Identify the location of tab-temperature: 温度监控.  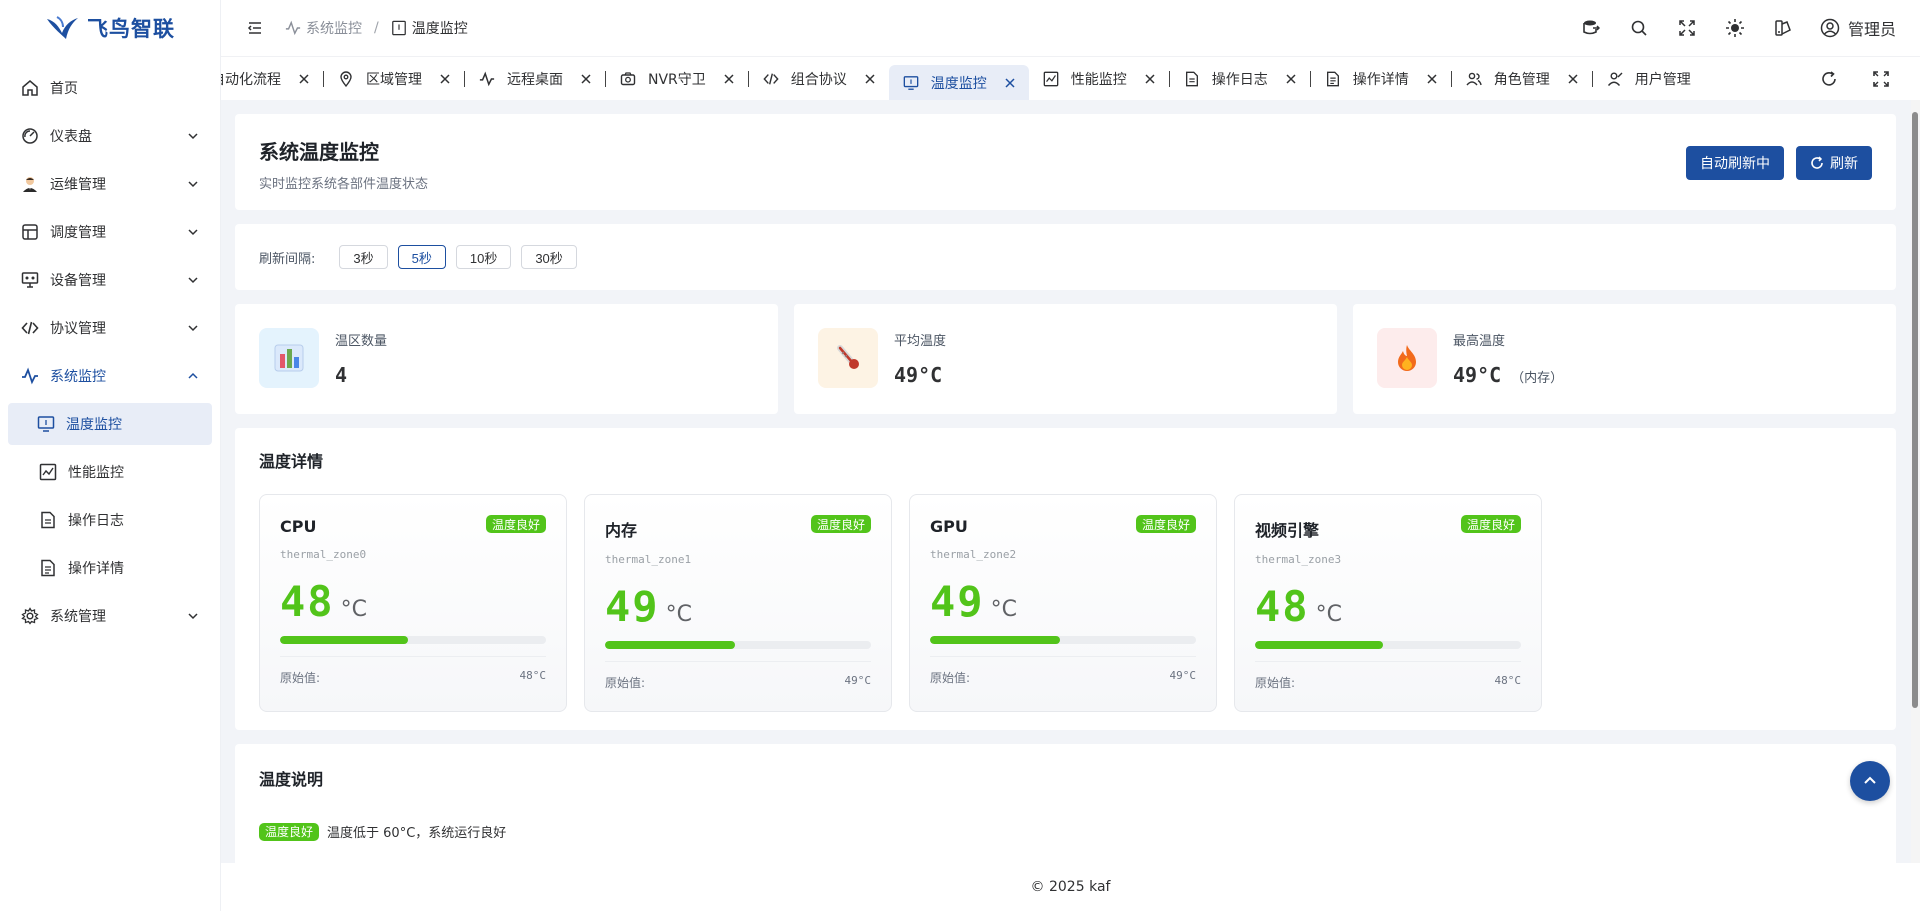
(958, 82).